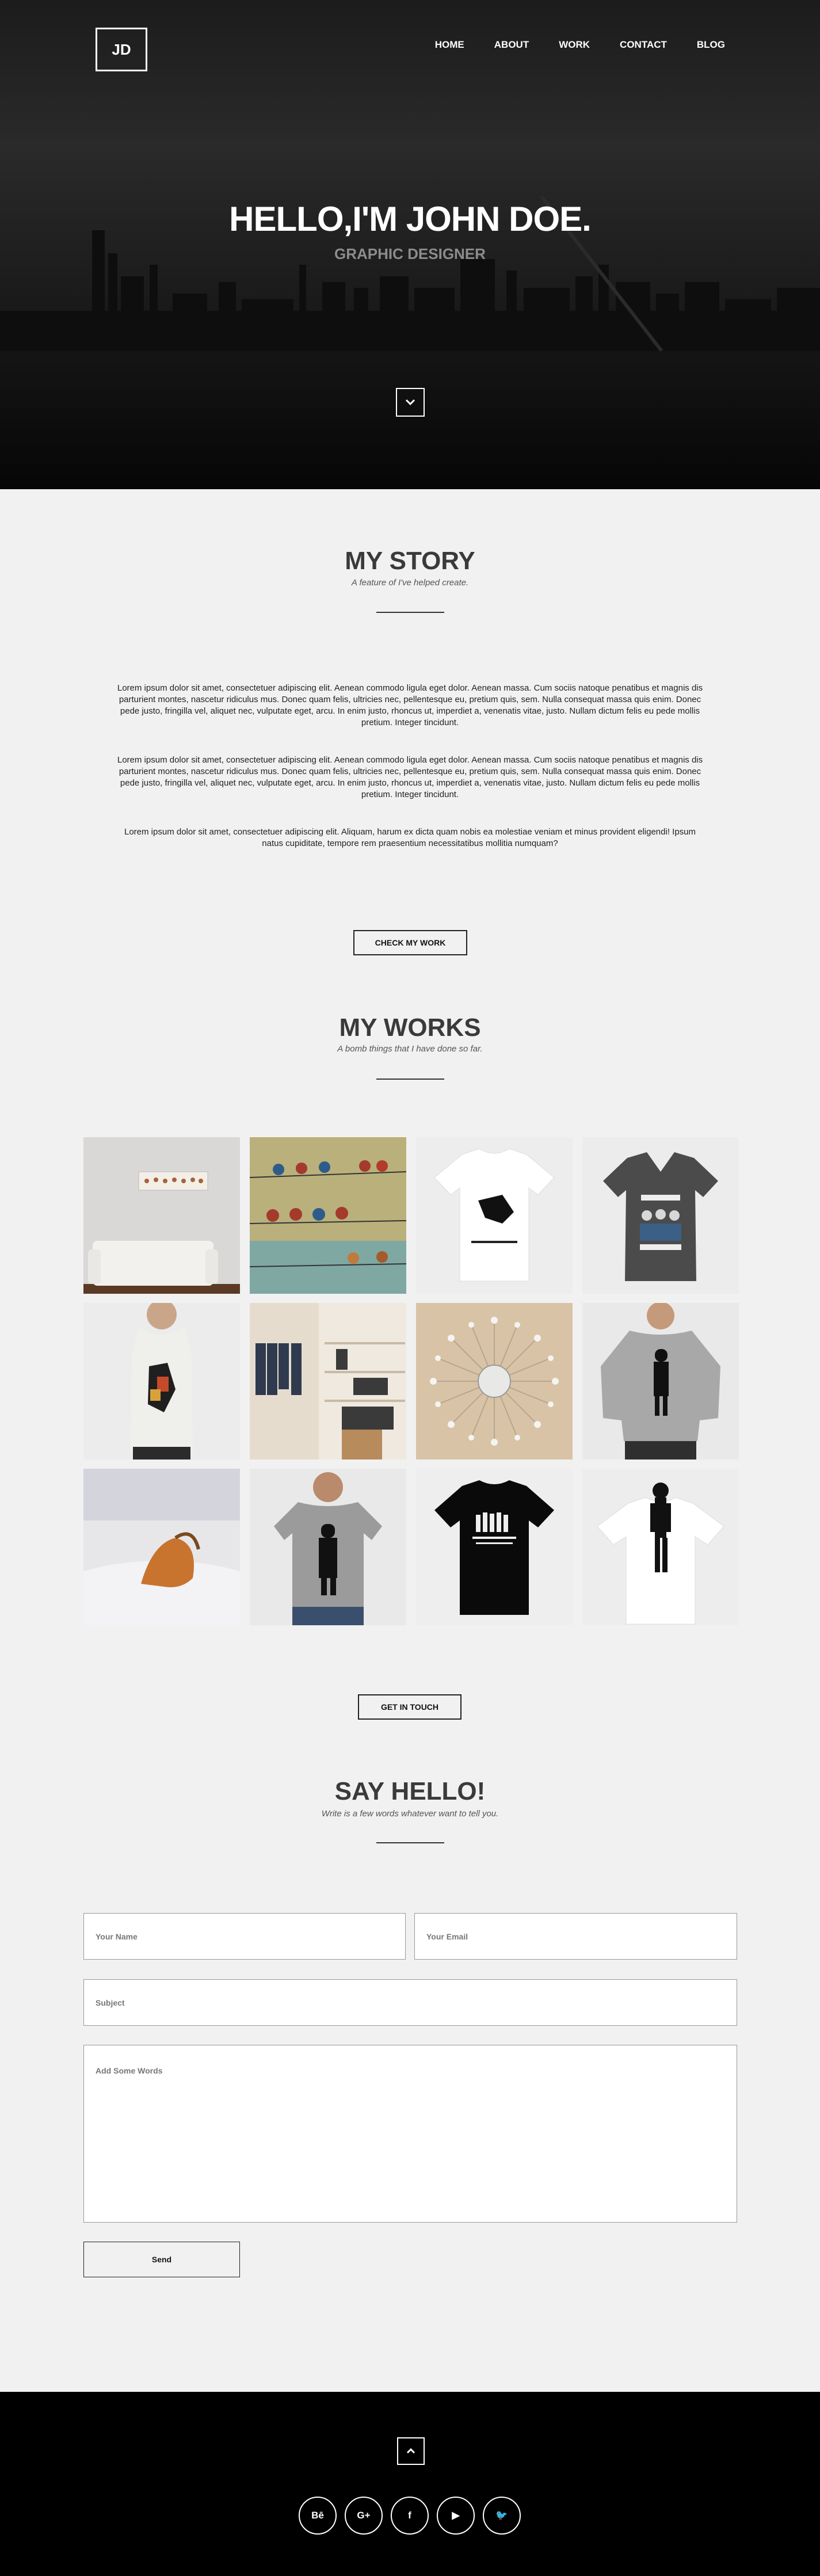 The width and height of the screenshot is (820, 2576). Describe the element at coordinates (410, 561) in the screenshot. I see `story-title: MY STORY` at that location.